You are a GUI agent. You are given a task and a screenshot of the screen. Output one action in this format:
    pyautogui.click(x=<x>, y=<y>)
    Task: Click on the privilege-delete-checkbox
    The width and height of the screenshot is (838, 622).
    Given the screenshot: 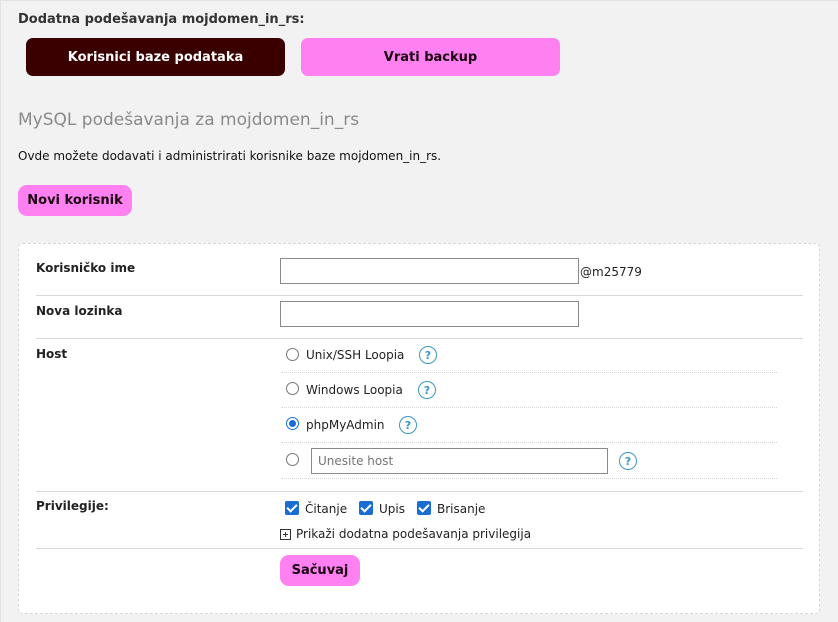 What is the action you would take?
    pyautogui.click(x=424, y=508)
    